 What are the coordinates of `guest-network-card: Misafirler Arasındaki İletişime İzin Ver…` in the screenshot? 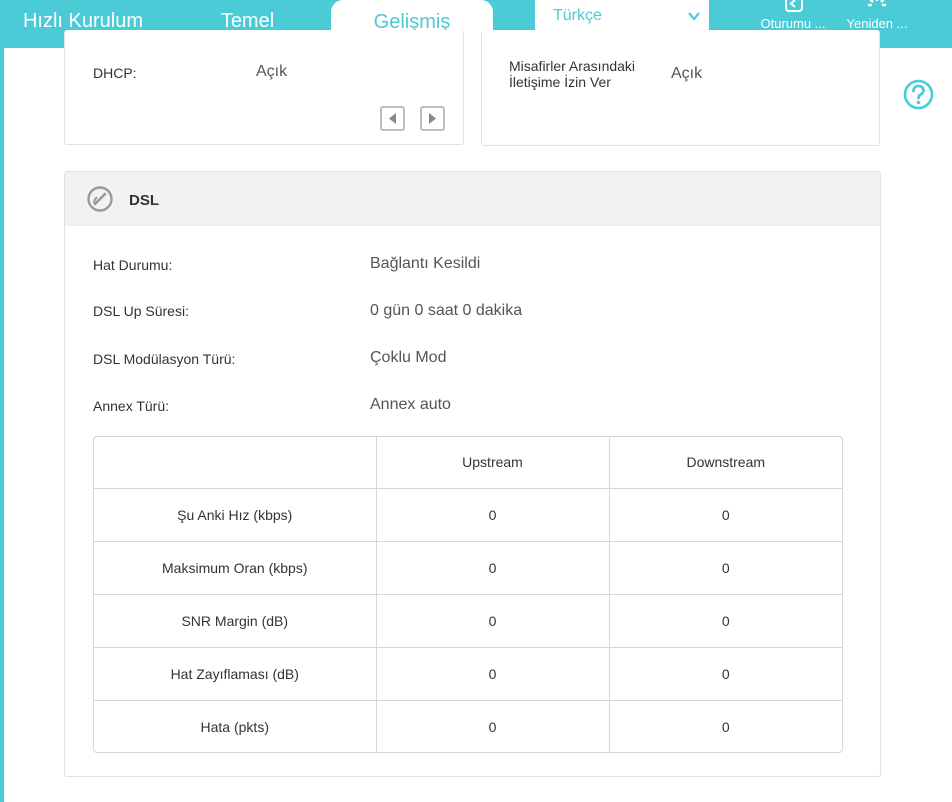 It's located at (680, 88).